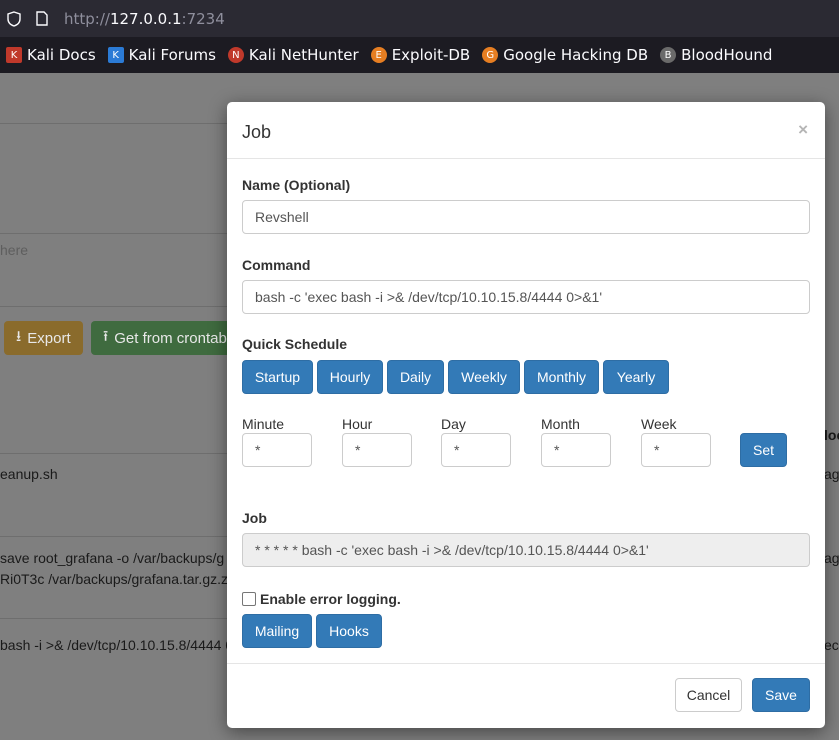  I want to click on modal-title: Job, so click(257, 132).